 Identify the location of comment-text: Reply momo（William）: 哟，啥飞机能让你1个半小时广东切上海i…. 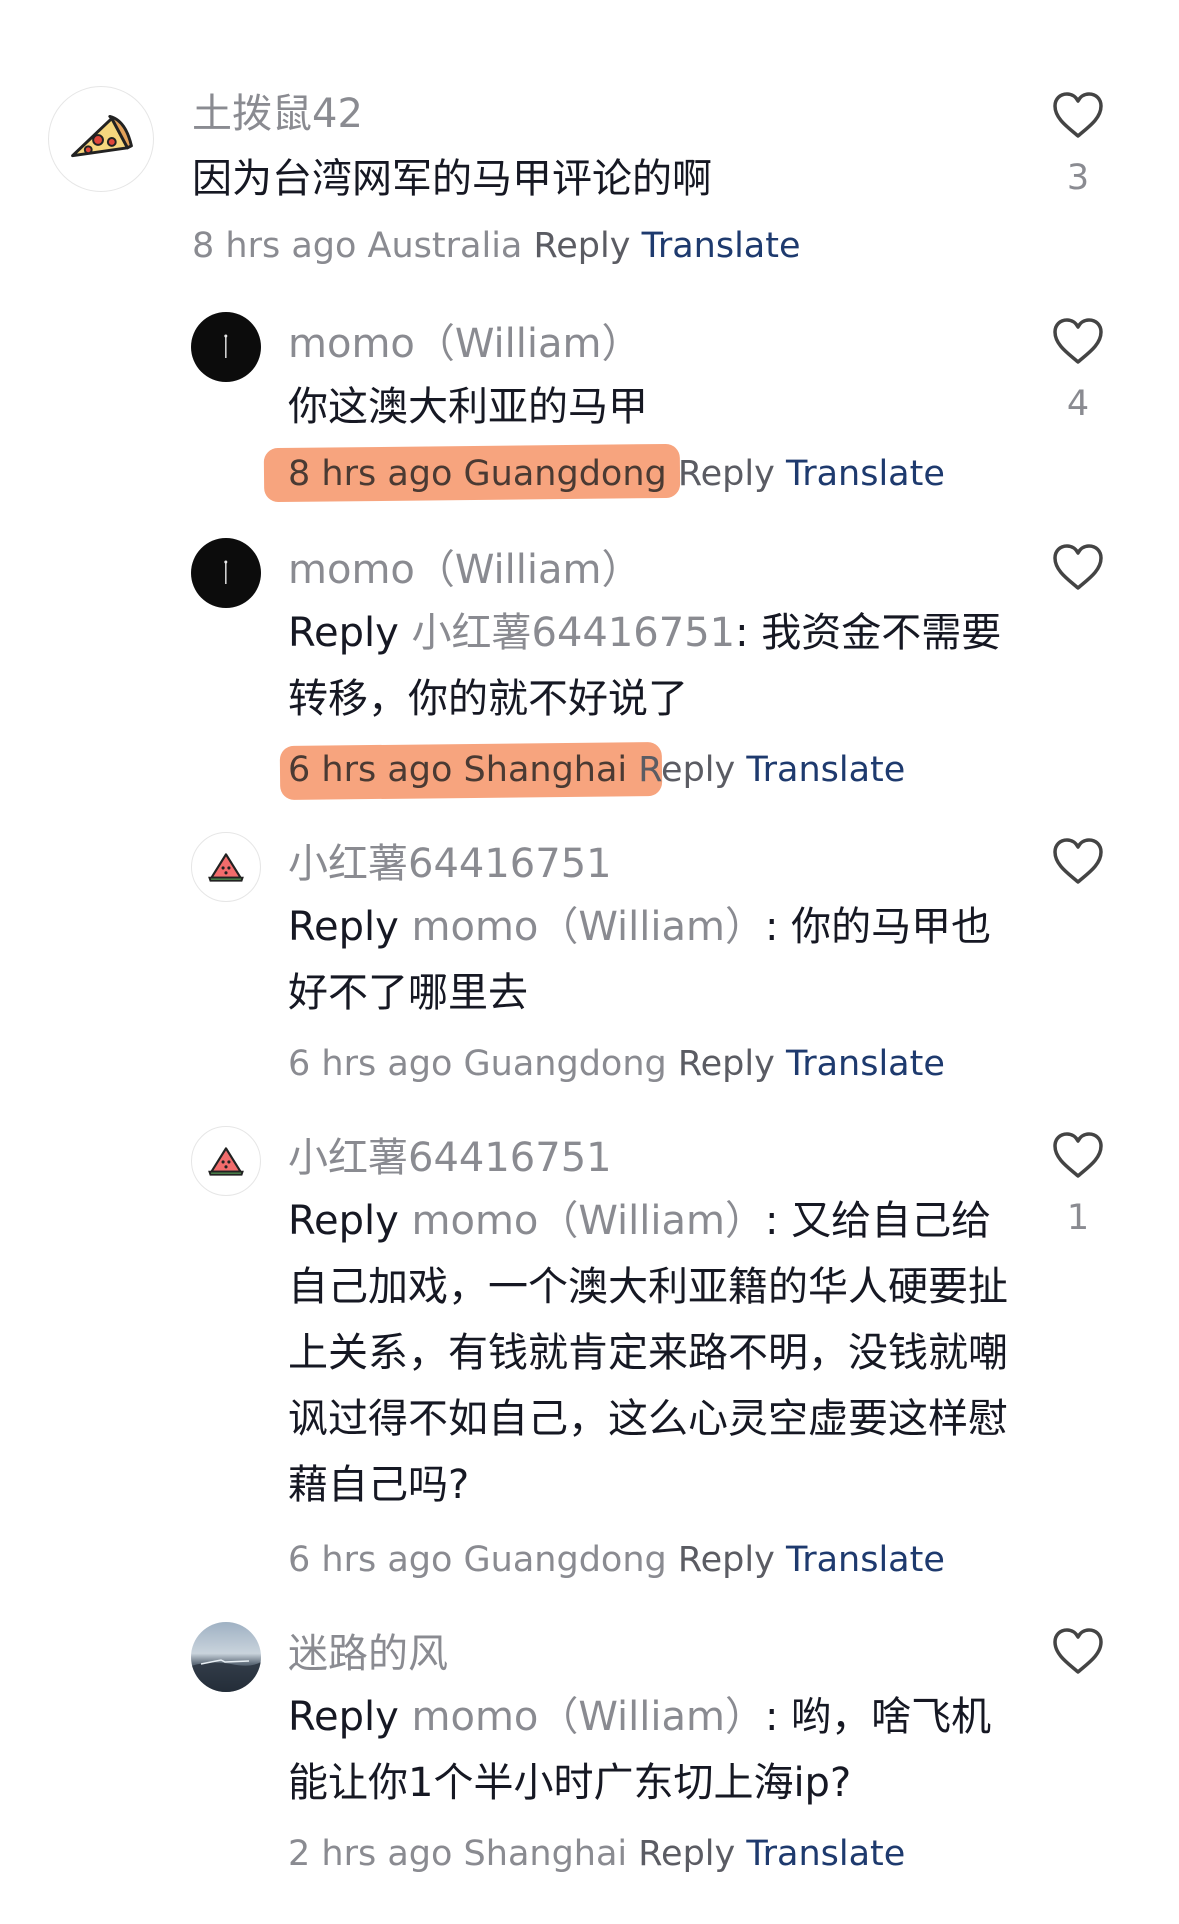
(653, 1750).